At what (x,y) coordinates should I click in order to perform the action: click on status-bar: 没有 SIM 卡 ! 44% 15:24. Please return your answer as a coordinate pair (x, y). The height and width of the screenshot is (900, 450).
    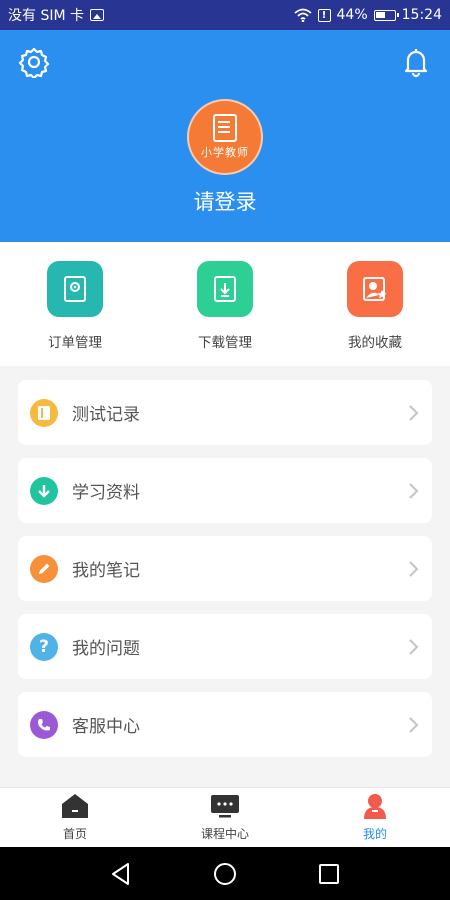
    Looking at the image, I should click on (225, 15).